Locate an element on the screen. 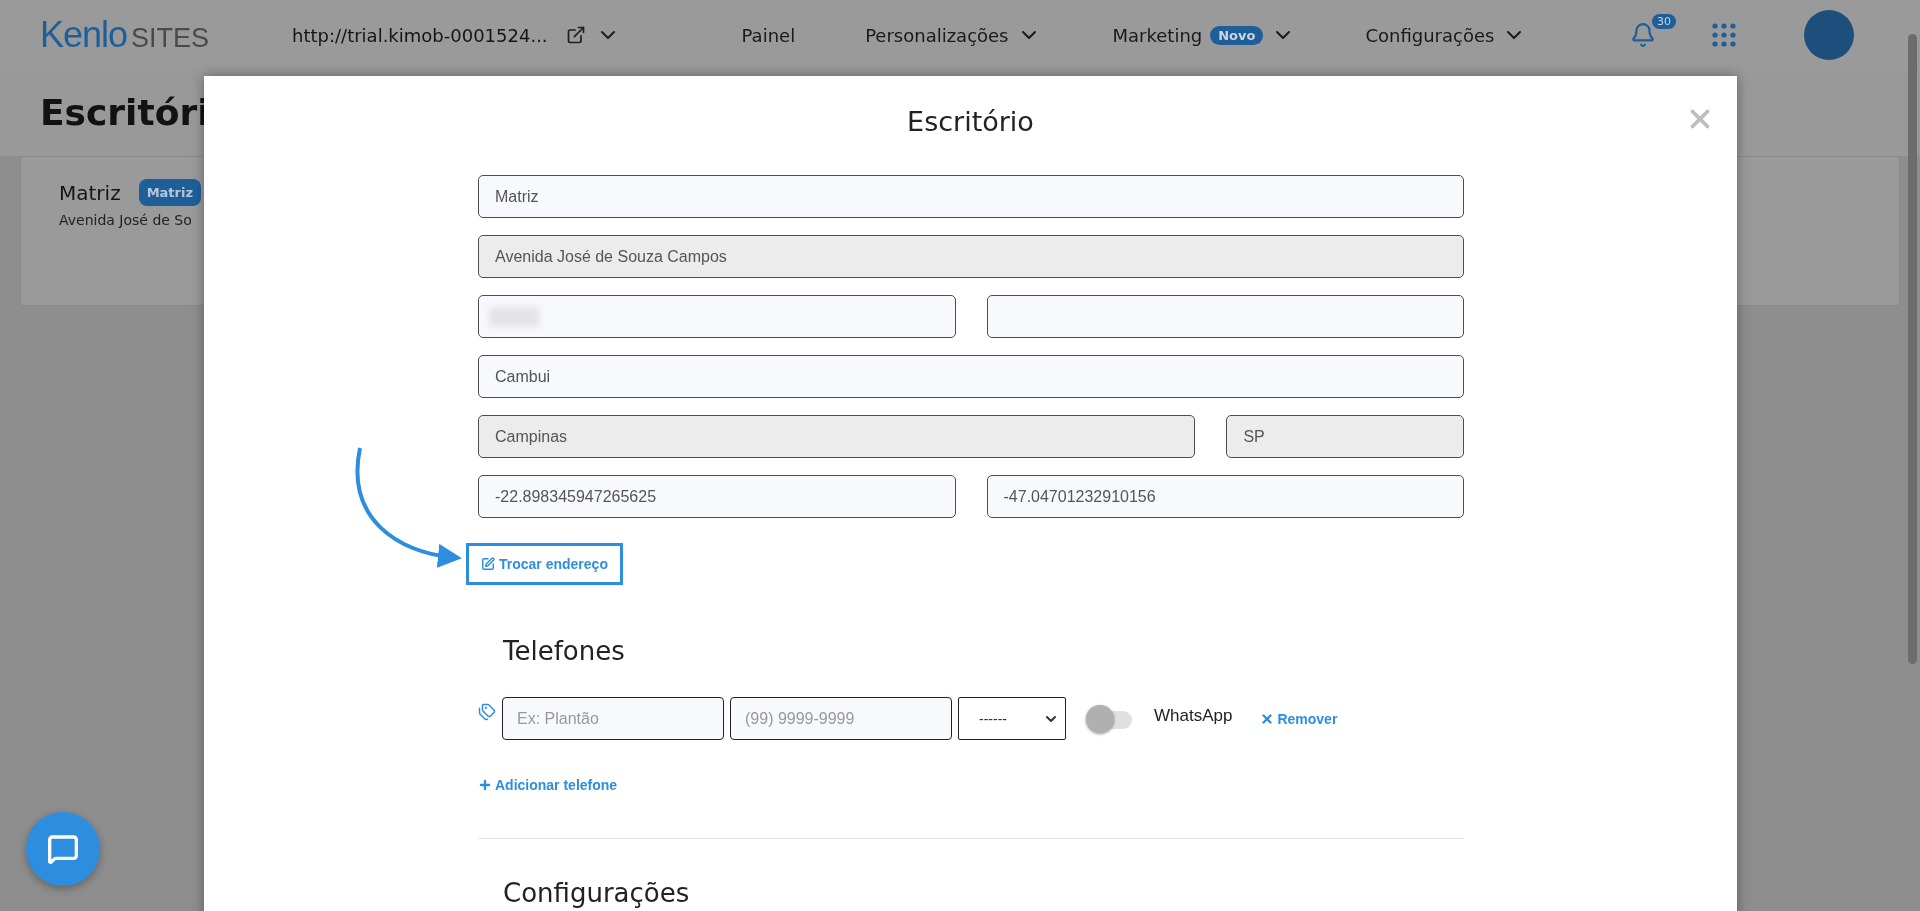  nav-menu-item: Marketing Novo is located at coordinates (1204, 35).